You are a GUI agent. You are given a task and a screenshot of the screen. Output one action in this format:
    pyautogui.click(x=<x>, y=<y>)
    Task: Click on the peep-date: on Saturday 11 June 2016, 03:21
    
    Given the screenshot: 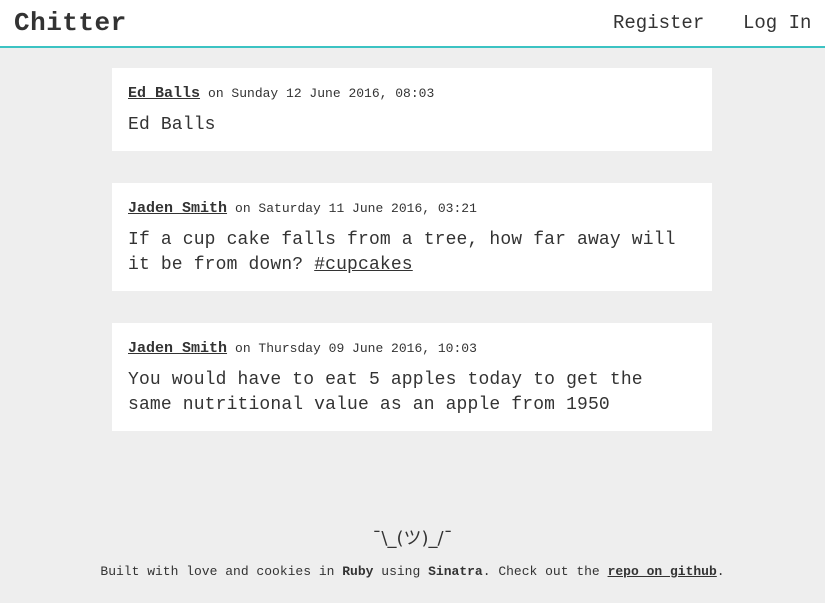 What is the action you would take?
    pyautogui.click(x=356, y=208)
    